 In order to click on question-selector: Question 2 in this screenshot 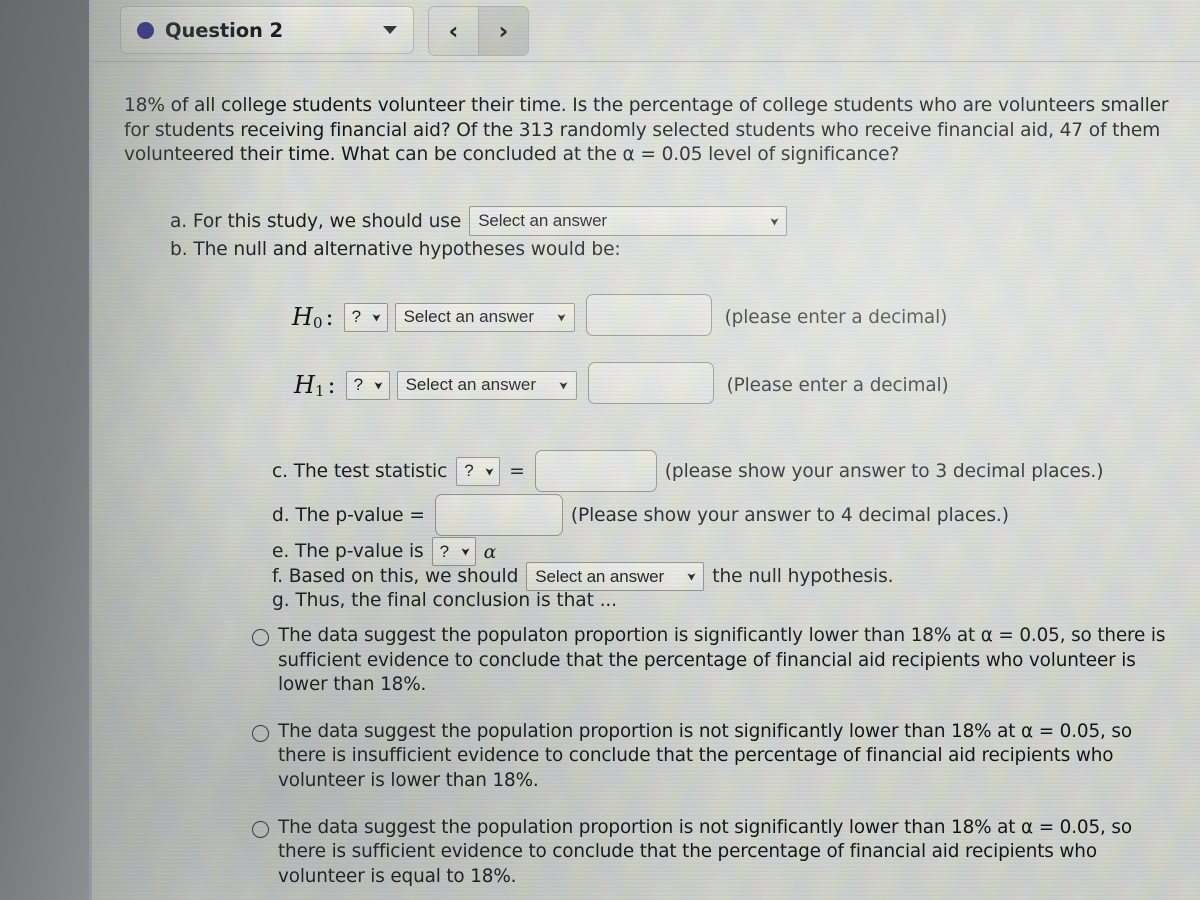, I will do `click(267, 30)`.